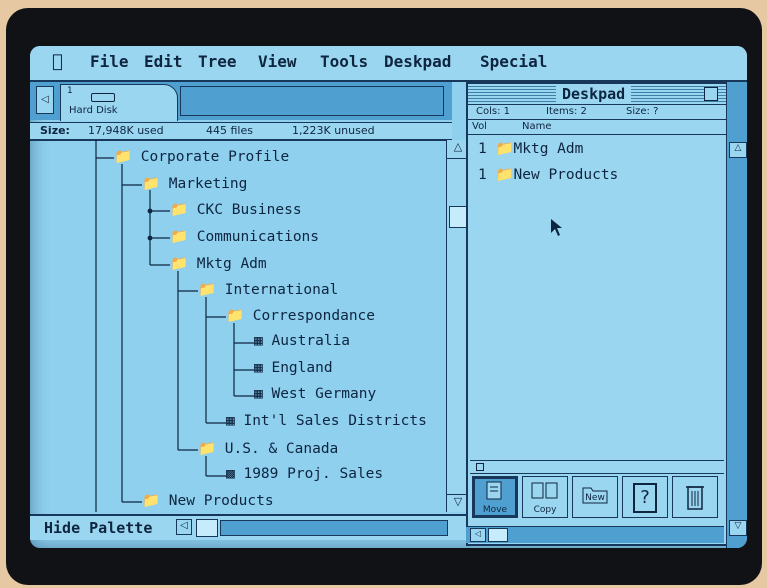 The width and height of the screenshot is (767, 588). What do you see at coordinates (597, 112) in the screenshot?
I see `deskpad-stats: Cols: 1 Items: 2 Size: ?` at bounding box center [597, 112].